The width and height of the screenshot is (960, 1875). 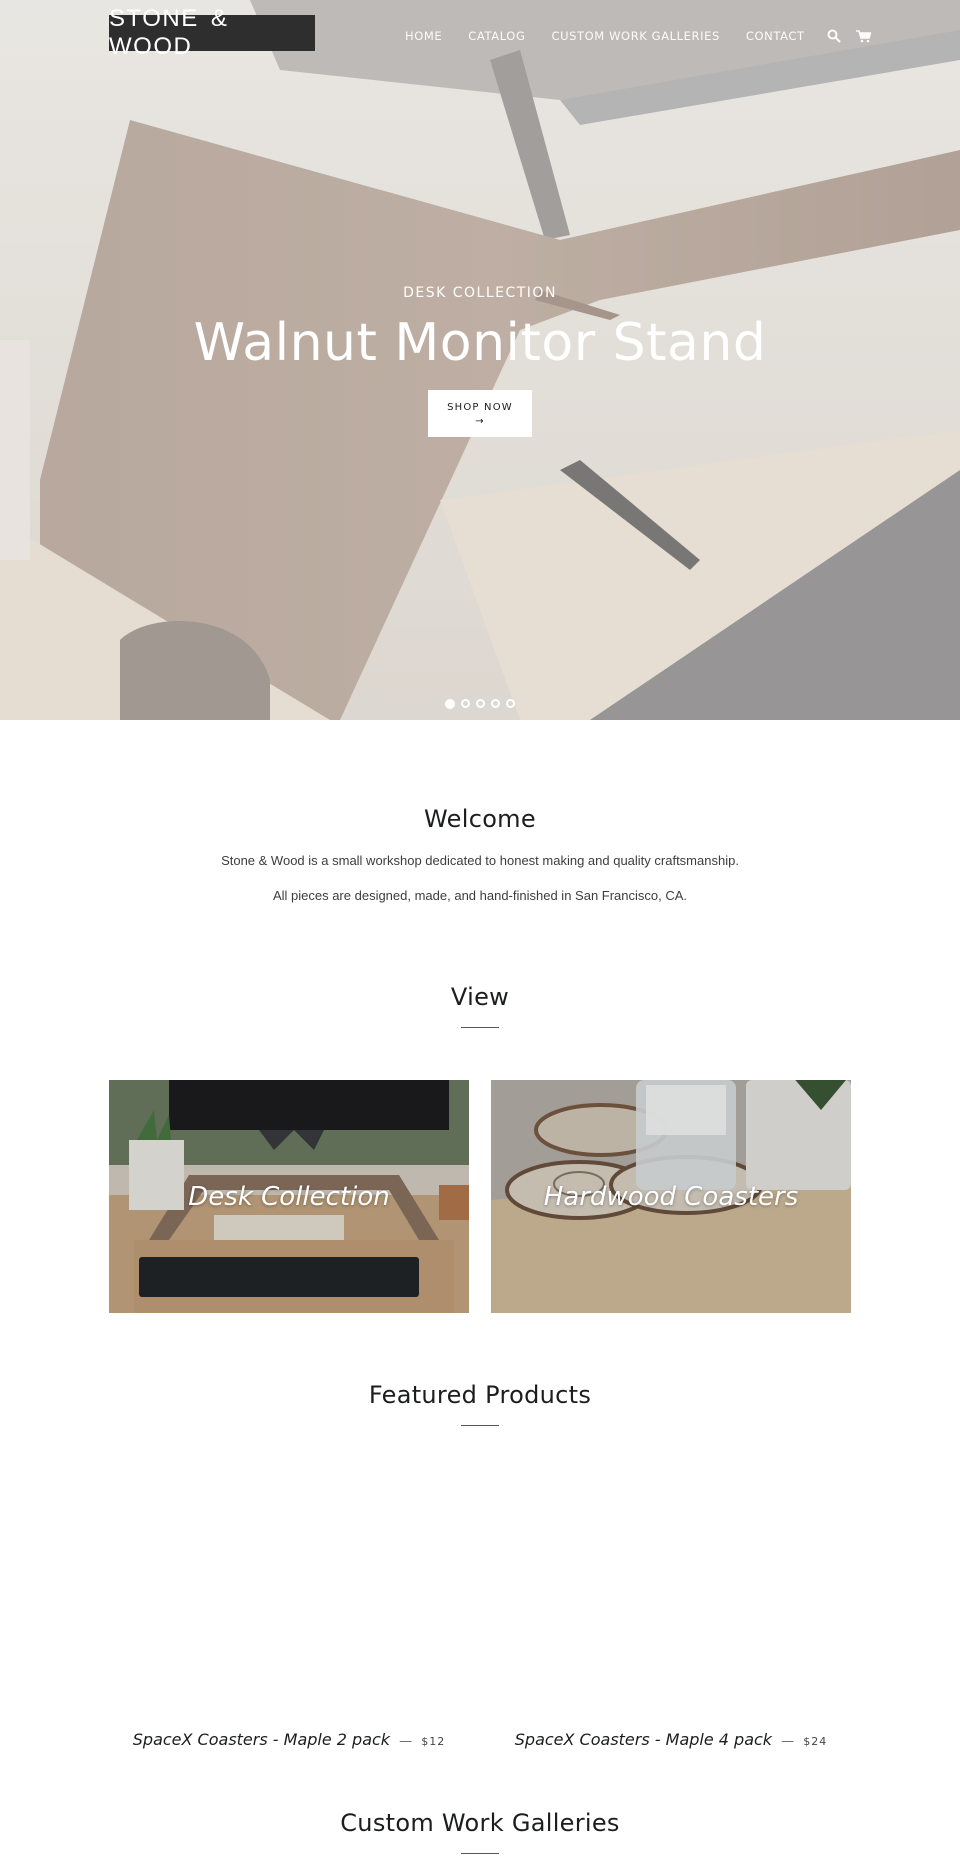 I want to click on cart-button, so click(x=864, y=36).